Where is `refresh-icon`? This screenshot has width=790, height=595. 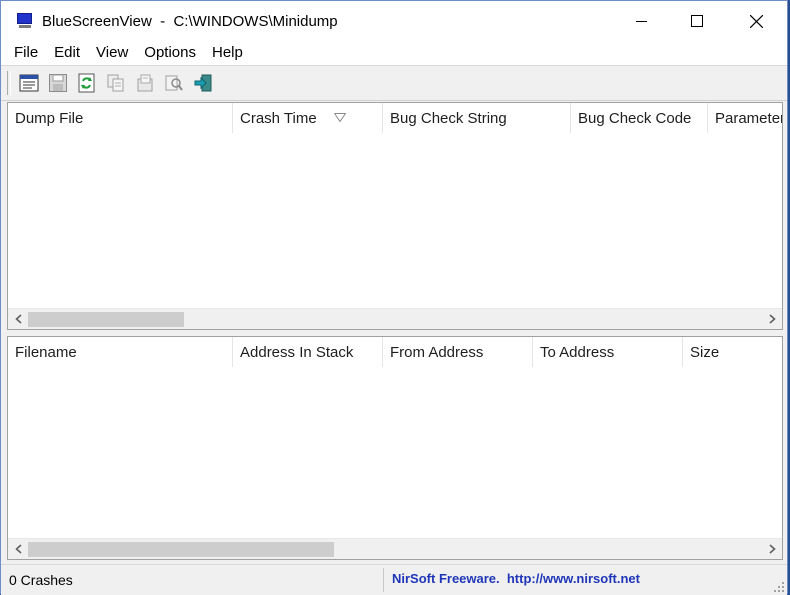
refresh-icon is located at coordinates (86, 83).